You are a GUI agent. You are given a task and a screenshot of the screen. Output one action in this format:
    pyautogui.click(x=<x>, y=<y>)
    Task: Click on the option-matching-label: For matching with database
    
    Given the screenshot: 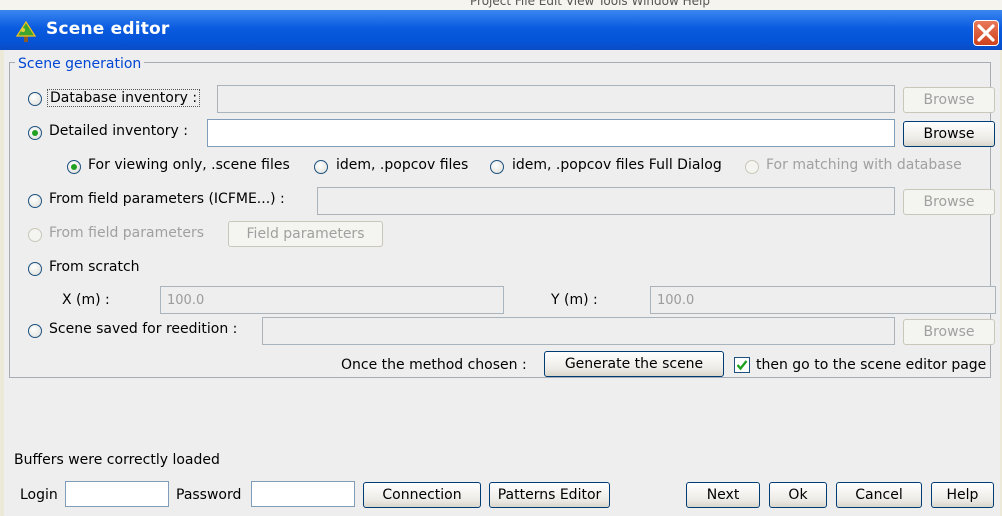 What is the action you would take?
    pyautogui.click(x=864, y=165)
    